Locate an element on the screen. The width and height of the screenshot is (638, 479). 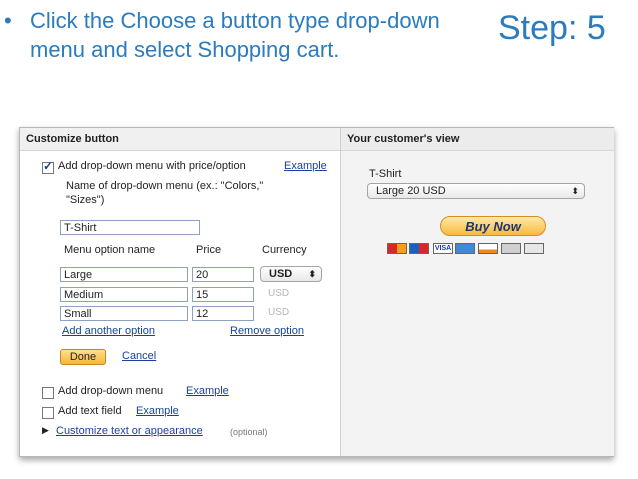
col-price-label: Price is located at coordinates (209, 250).